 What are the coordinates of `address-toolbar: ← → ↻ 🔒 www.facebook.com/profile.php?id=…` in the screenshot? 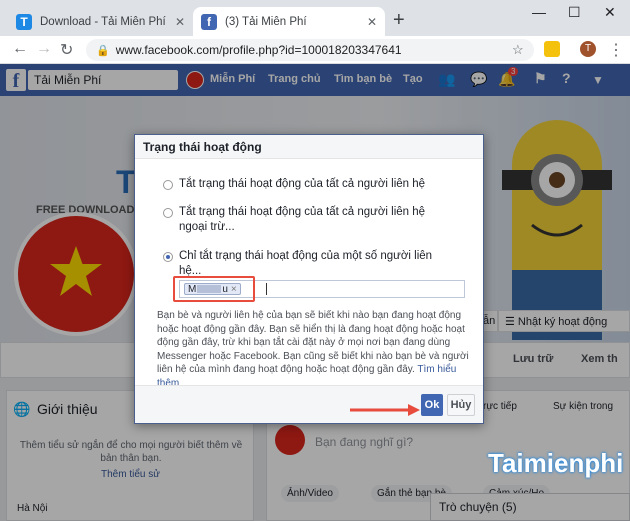 It's located at (315, 50).